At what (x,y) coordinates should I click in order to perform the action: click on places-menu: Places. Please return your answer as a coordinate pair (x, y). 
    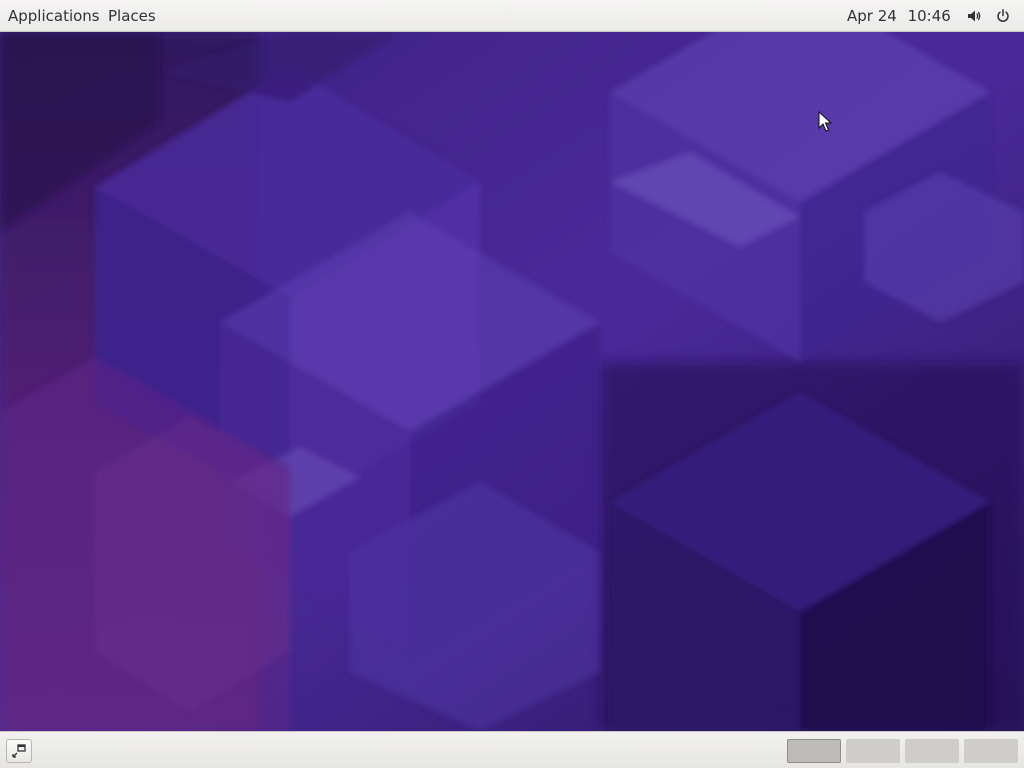
    Looking at the image, I should click on (132, 16).